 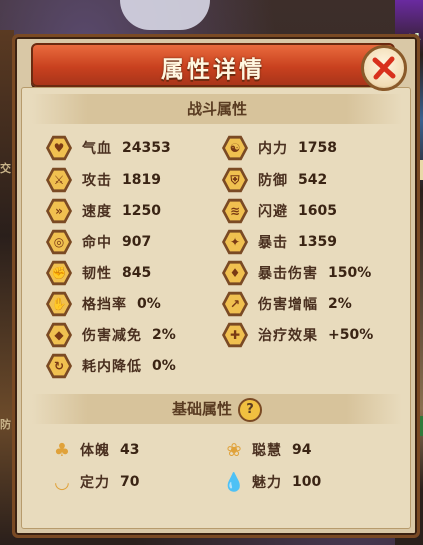 I want to click on stat-label: 韧性, so click(x=97, y=274).